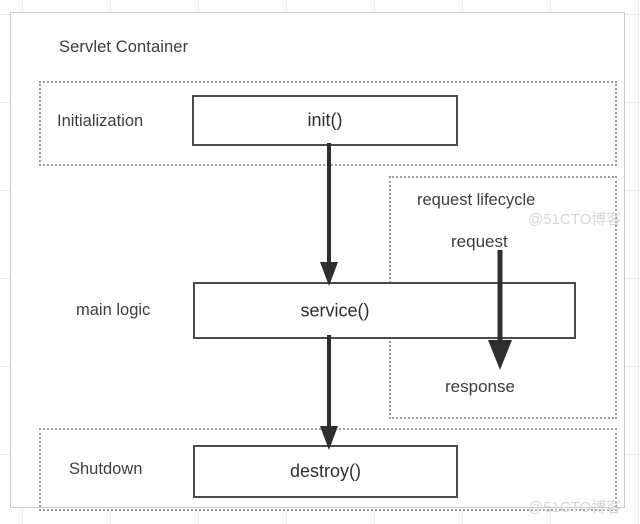  Describe the element at coordinates (325, 471) in the screenshot. I see `destroy-method-label: destroy()` at that location.